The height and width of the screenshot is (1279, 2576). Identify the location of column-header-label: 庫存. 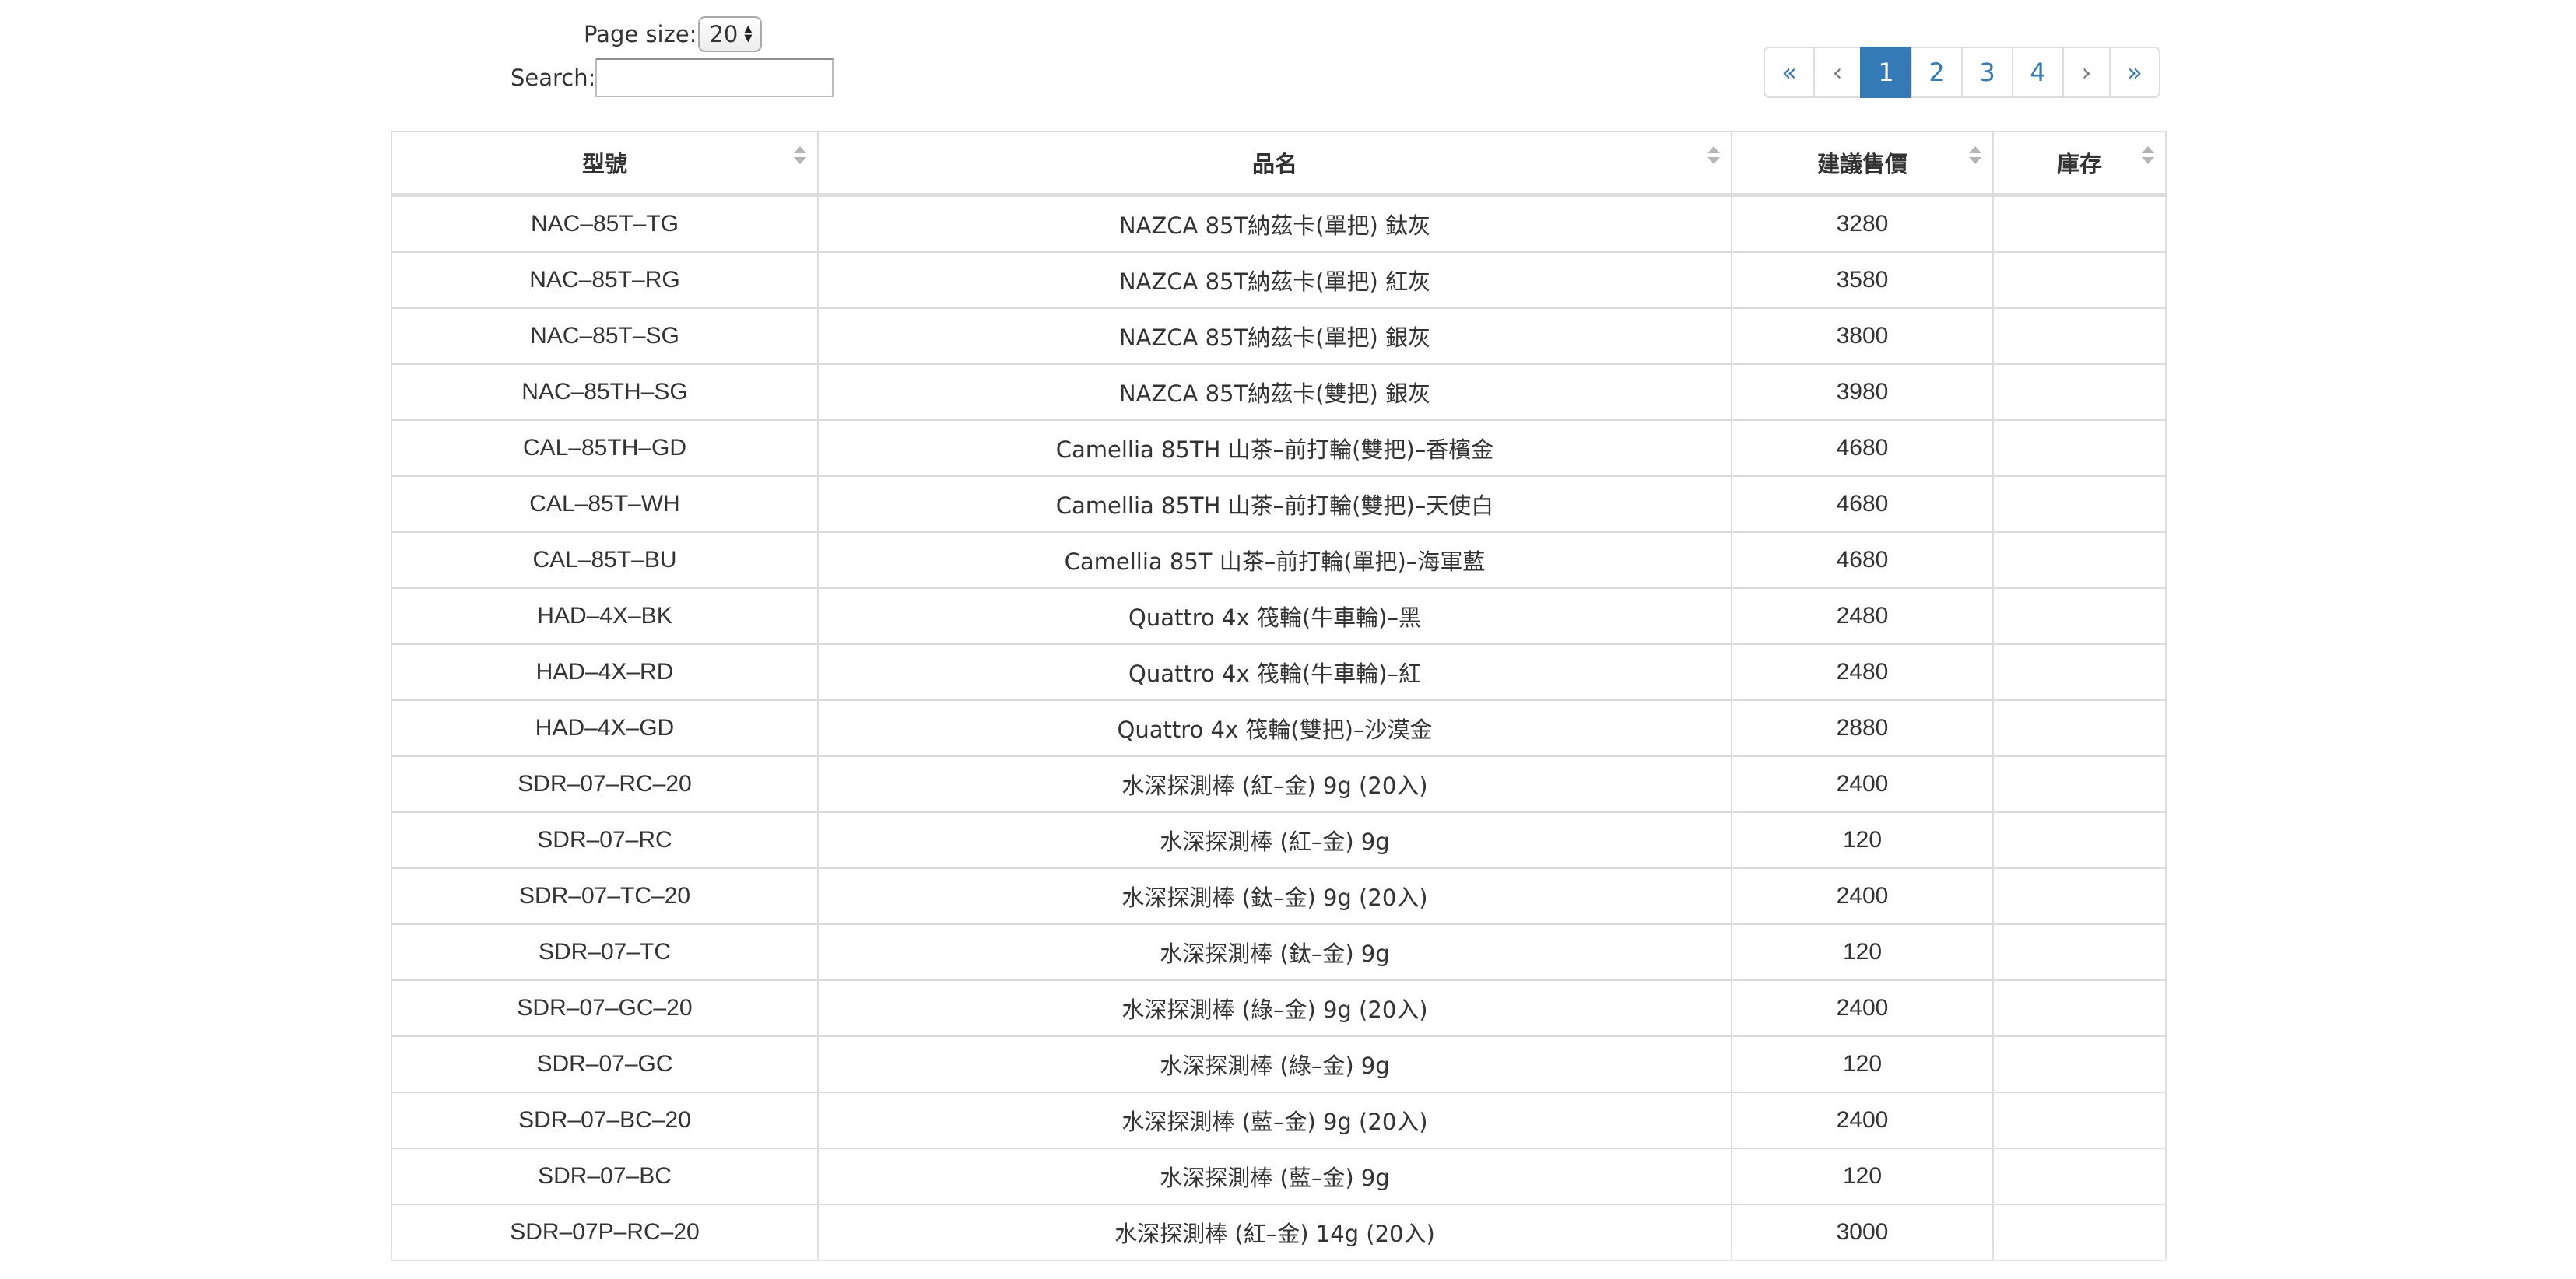
(2079, 164).